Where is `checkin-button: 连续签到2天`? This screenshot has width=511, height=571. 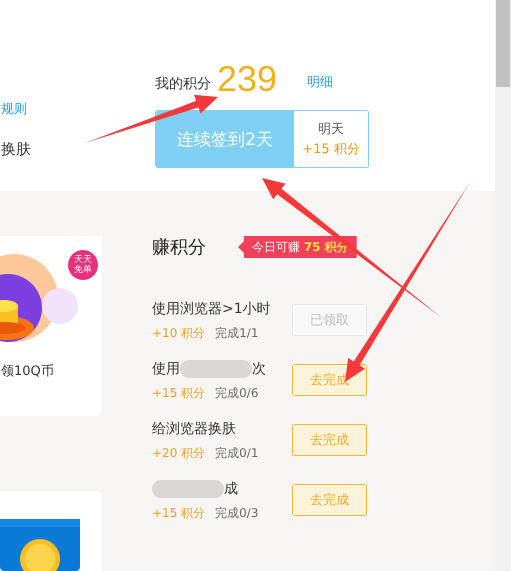 checkin-button: 连续签到2天 is located at coordinates (225, 139).